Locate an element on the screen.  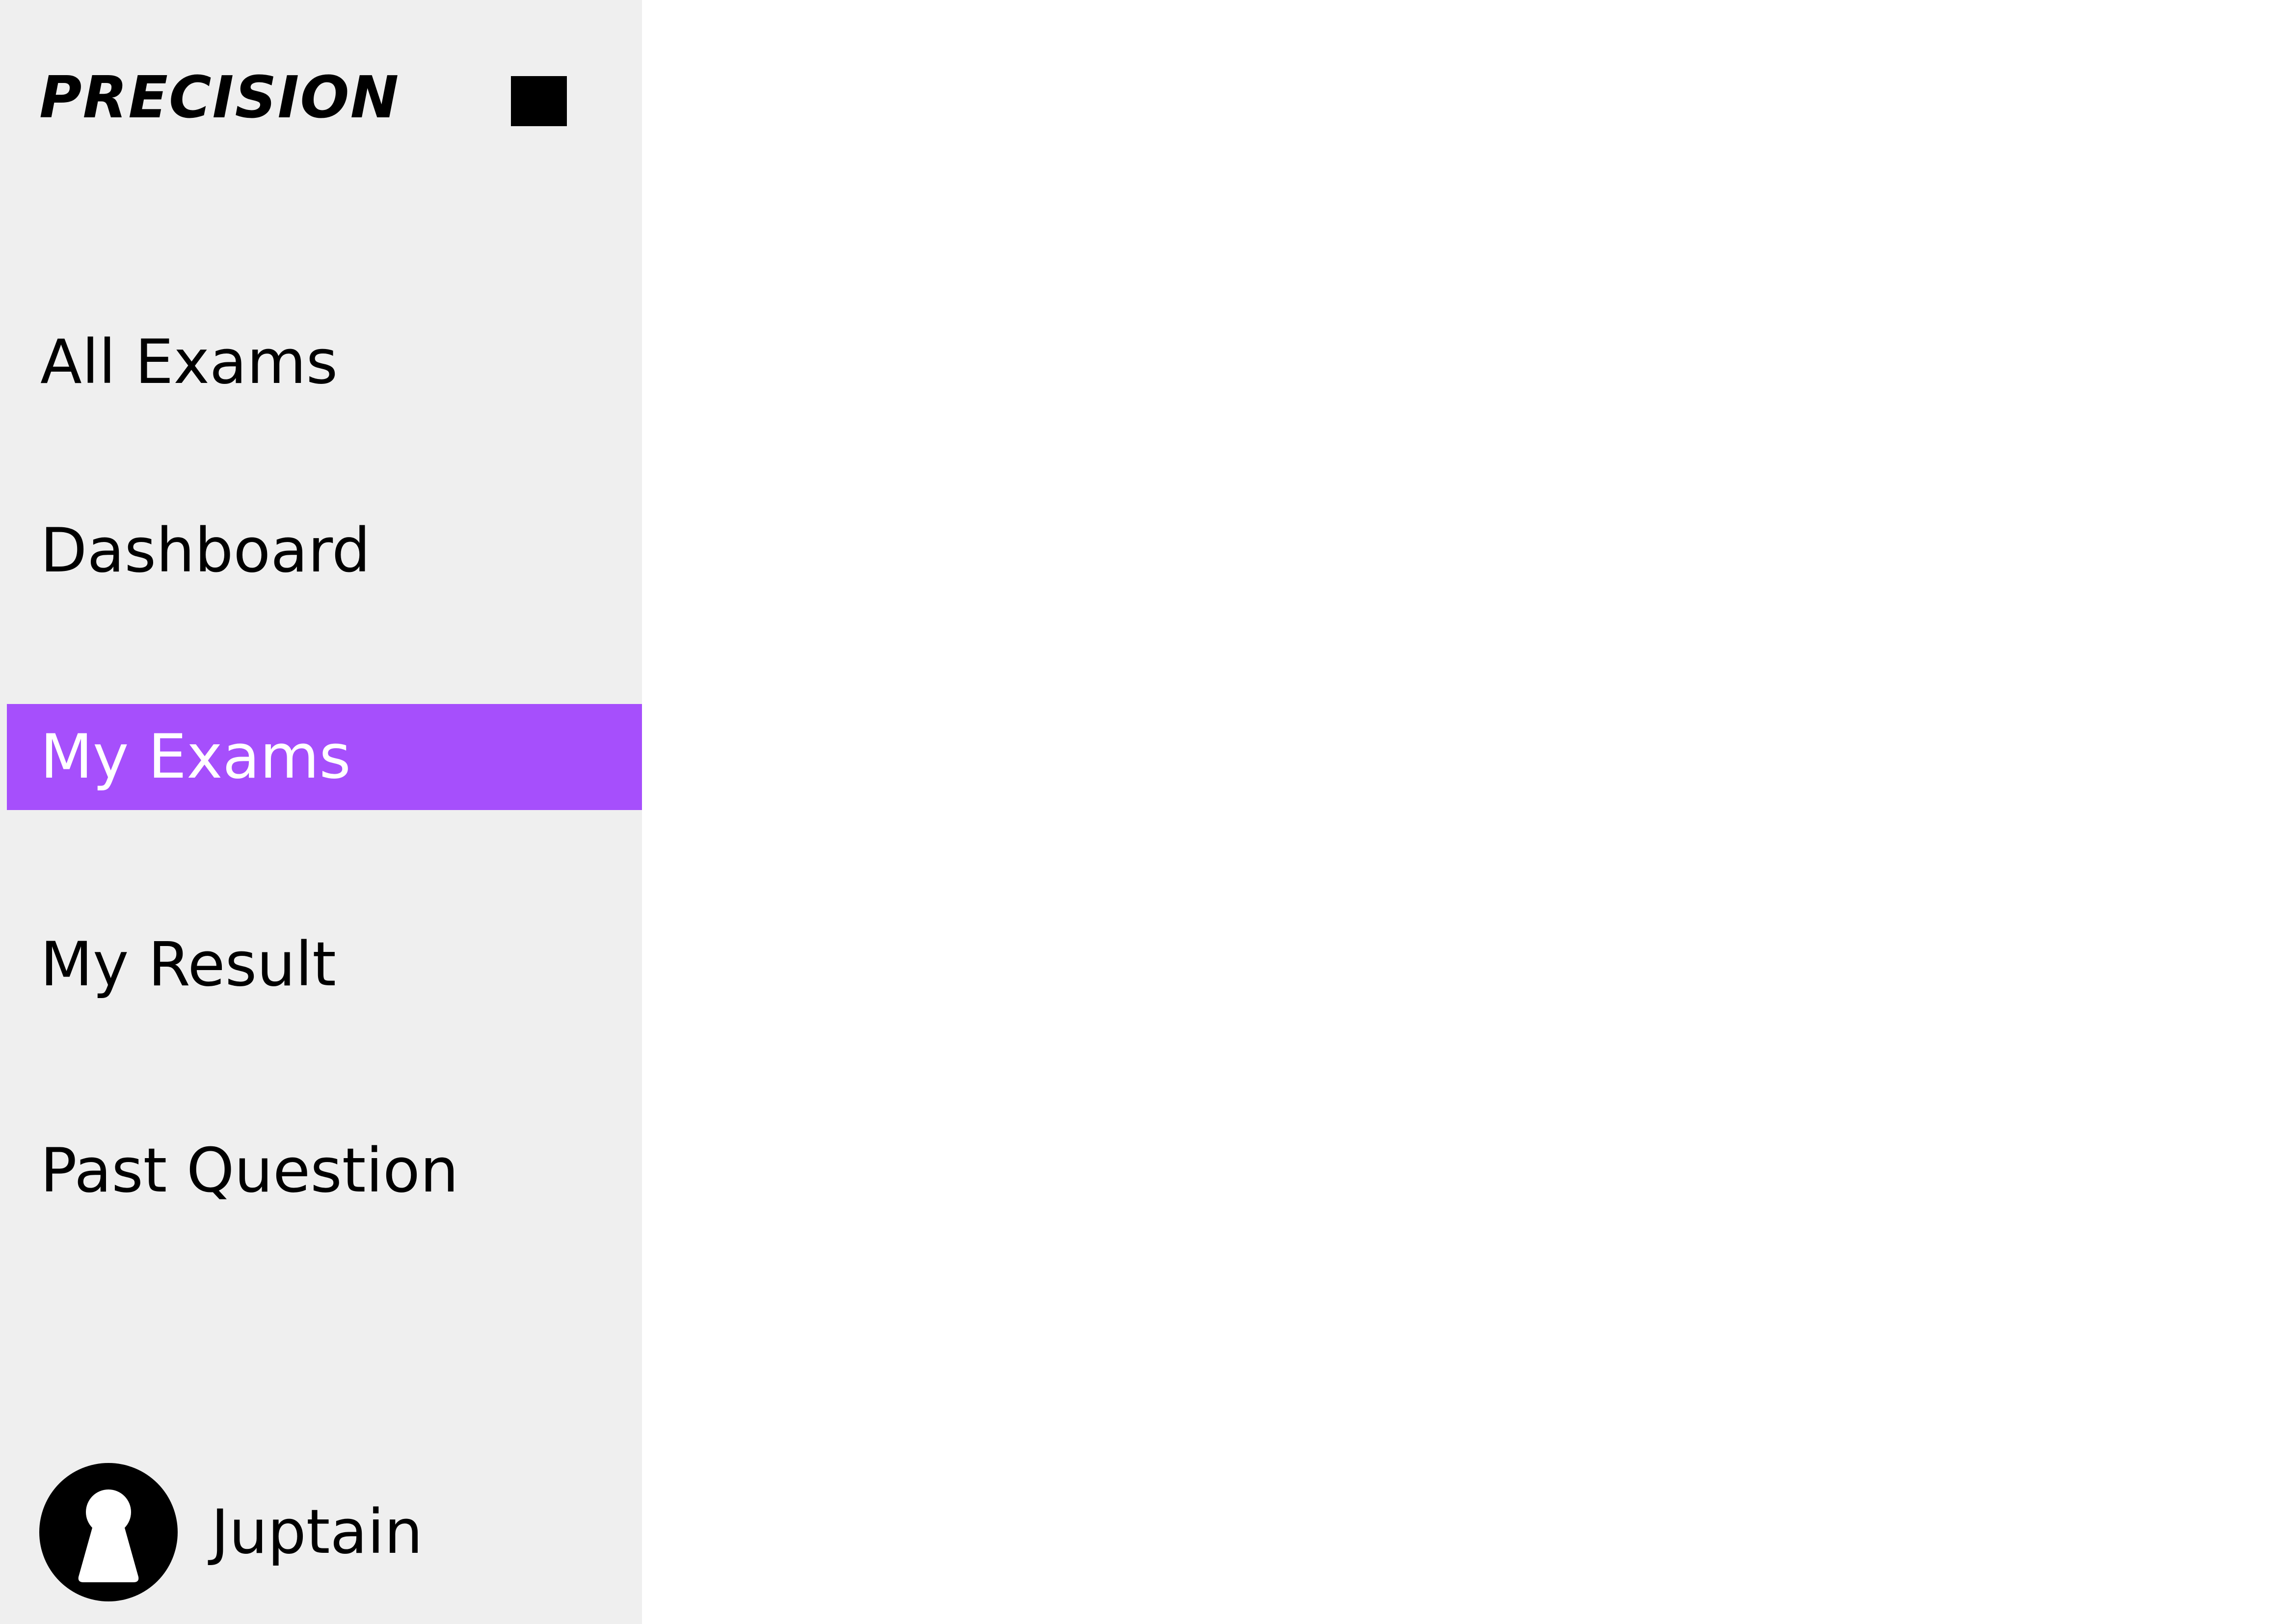
precision-logo: PRECISION is located at coordinates (219, 97).